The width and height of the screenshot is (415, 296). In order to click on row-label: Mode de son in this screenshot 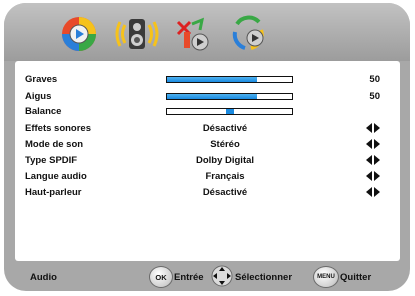, I will do `click(54, 144)`.